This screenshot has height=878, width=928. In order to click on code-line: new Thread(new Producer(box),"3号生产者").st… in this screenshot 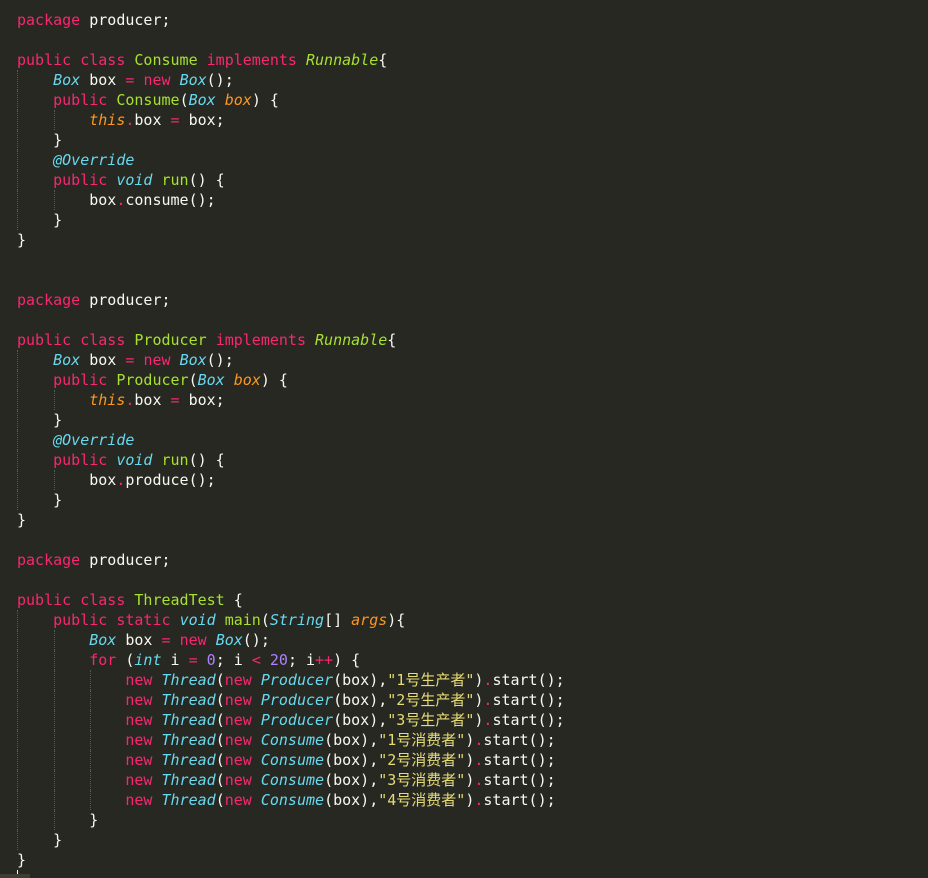, I will do `click(282, 720)`.